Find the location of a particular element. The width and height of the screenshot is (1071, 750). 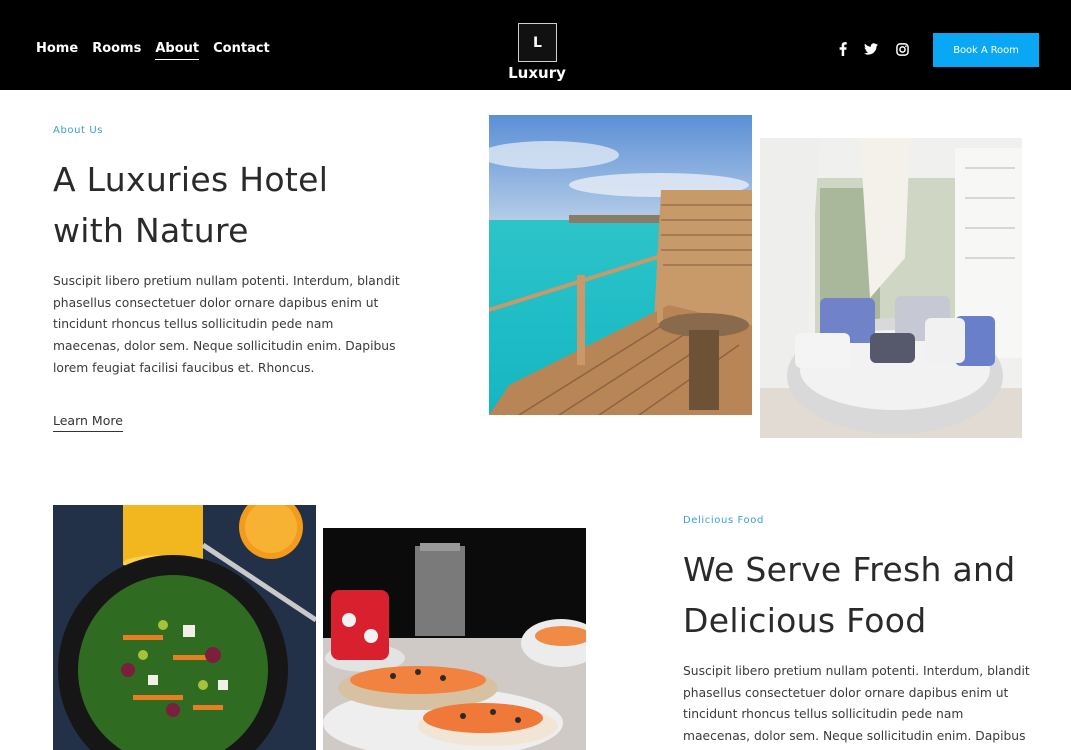

main-nav: Home Rooms About Contact is located at coordinates (160, 50).